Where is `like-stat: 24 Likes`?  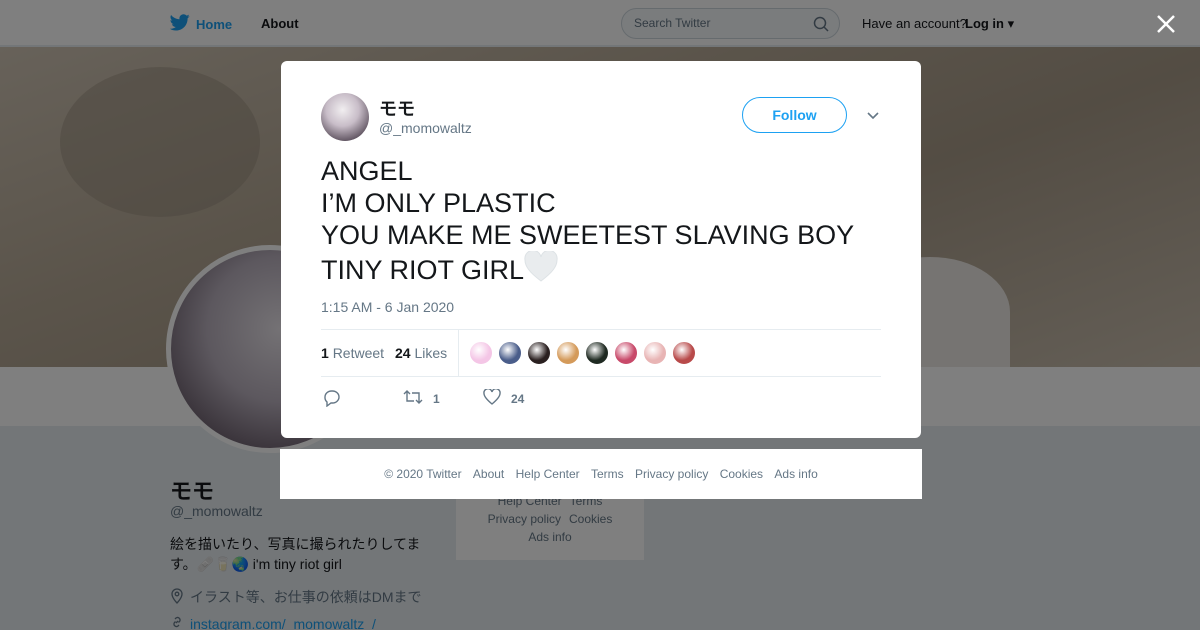 like-stat: 24 Likes is located at coordinates (421, 353).